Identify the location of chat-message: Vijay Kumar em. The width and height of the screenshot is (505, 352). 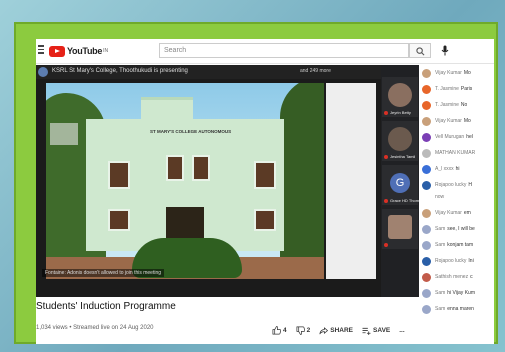
(457, 213).